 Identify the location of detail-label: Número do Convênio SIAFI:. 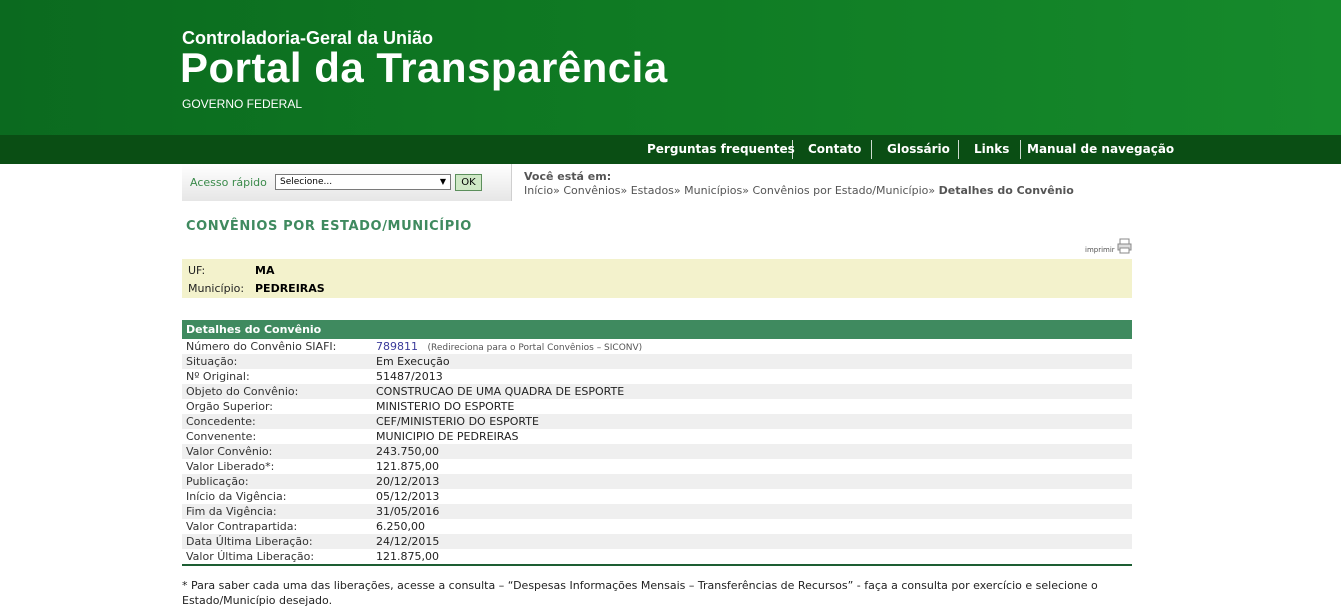
(261, 346).